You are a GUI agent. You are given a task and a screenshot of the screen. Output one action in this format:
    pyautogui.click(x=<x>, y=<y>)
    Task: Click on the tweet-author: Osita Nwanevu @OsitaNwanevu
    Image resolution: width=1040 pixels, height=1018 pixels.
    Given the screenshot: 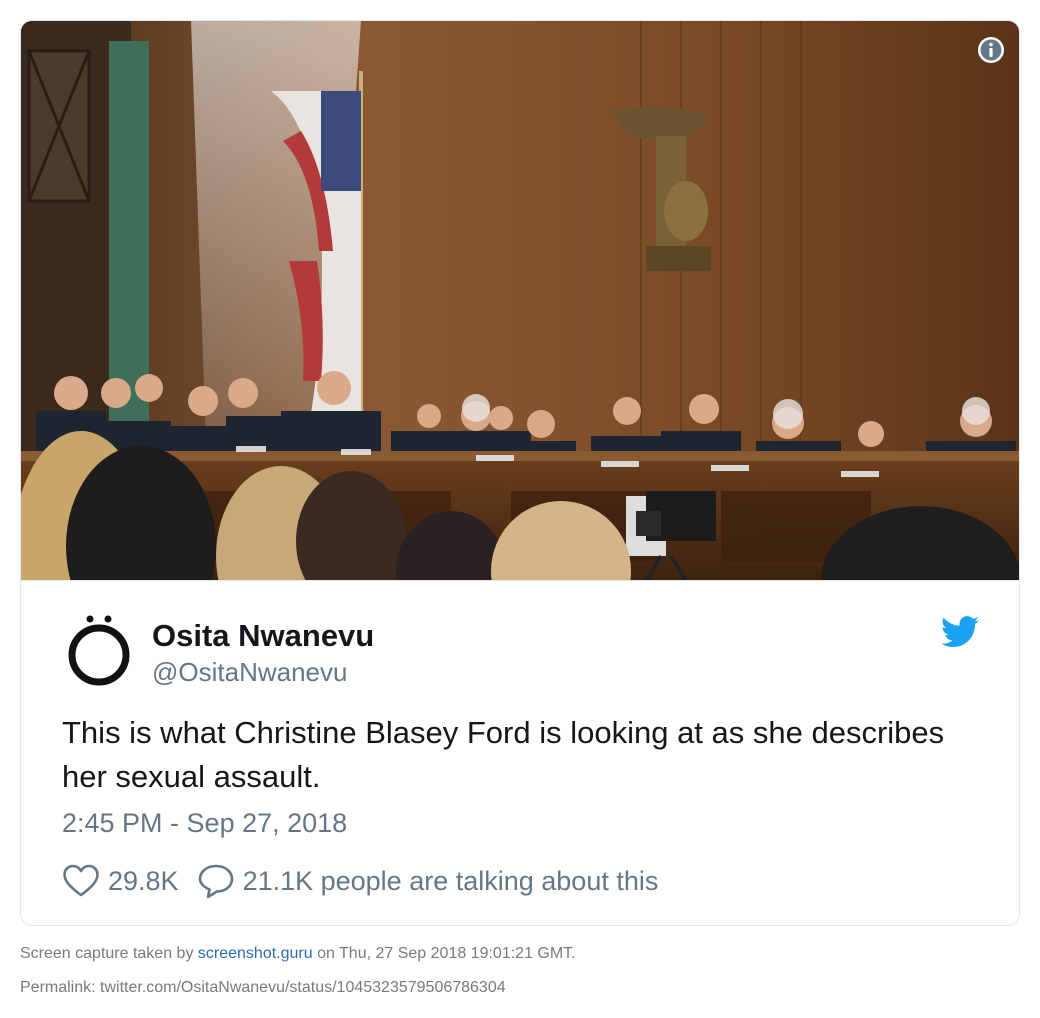 What is the action you would take?
    pyautogui.click(x=521, y=651)
    